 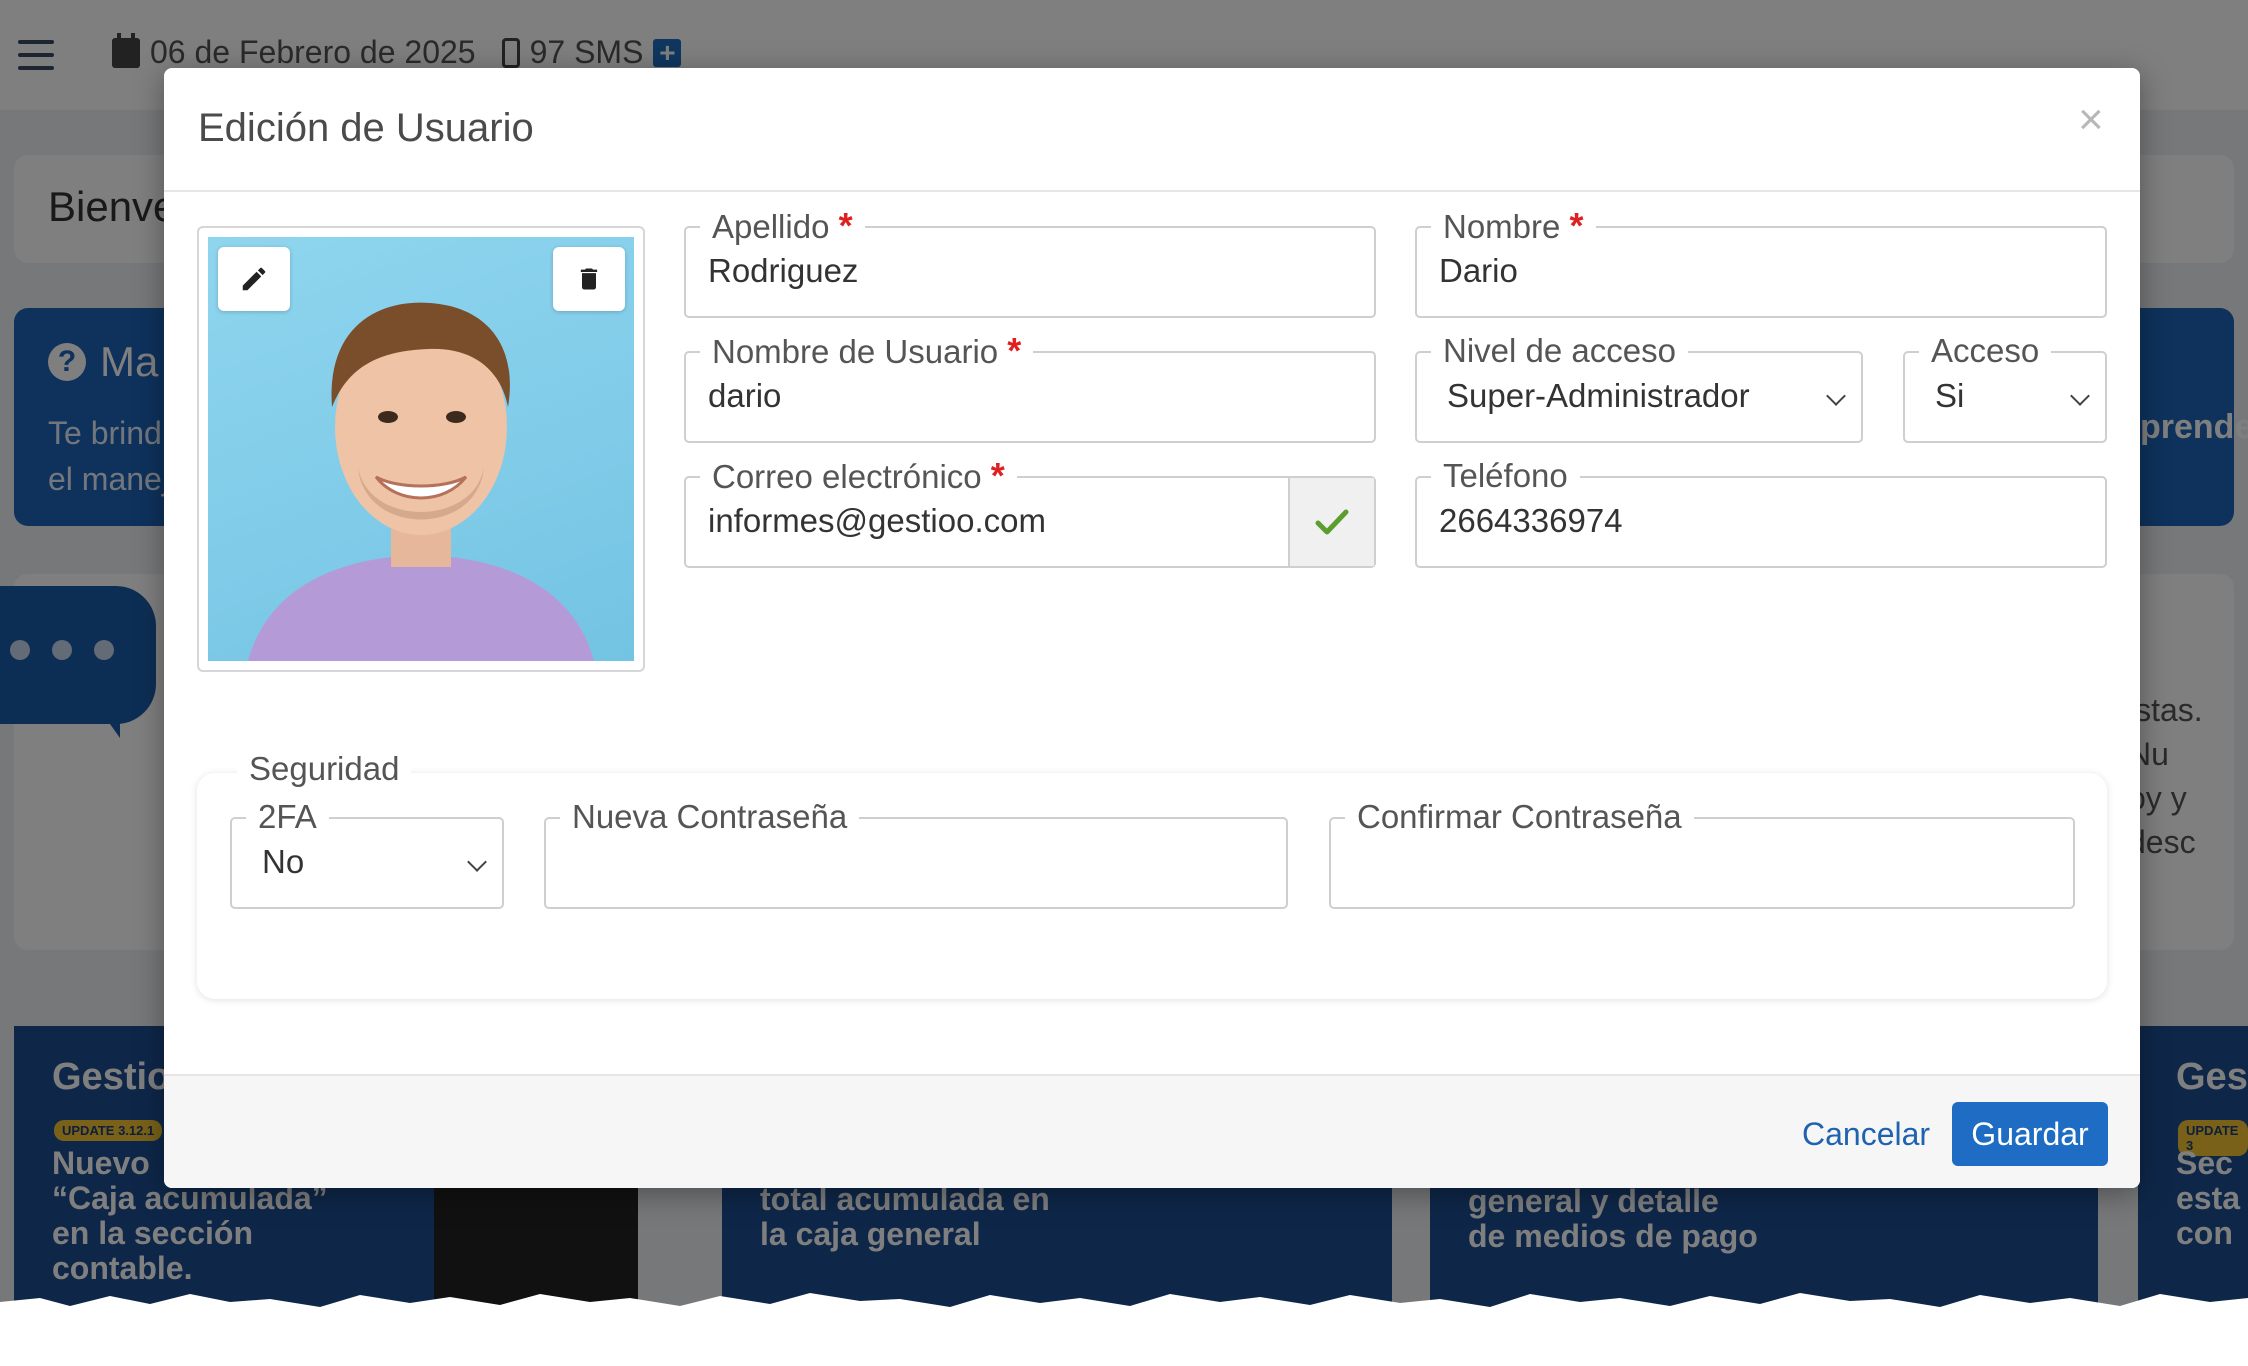 What do you see at coordinates (1761, 262) in the screenshot?
I see `nombre-field: Nombre * Dario` at bounding box center [1761, 262].